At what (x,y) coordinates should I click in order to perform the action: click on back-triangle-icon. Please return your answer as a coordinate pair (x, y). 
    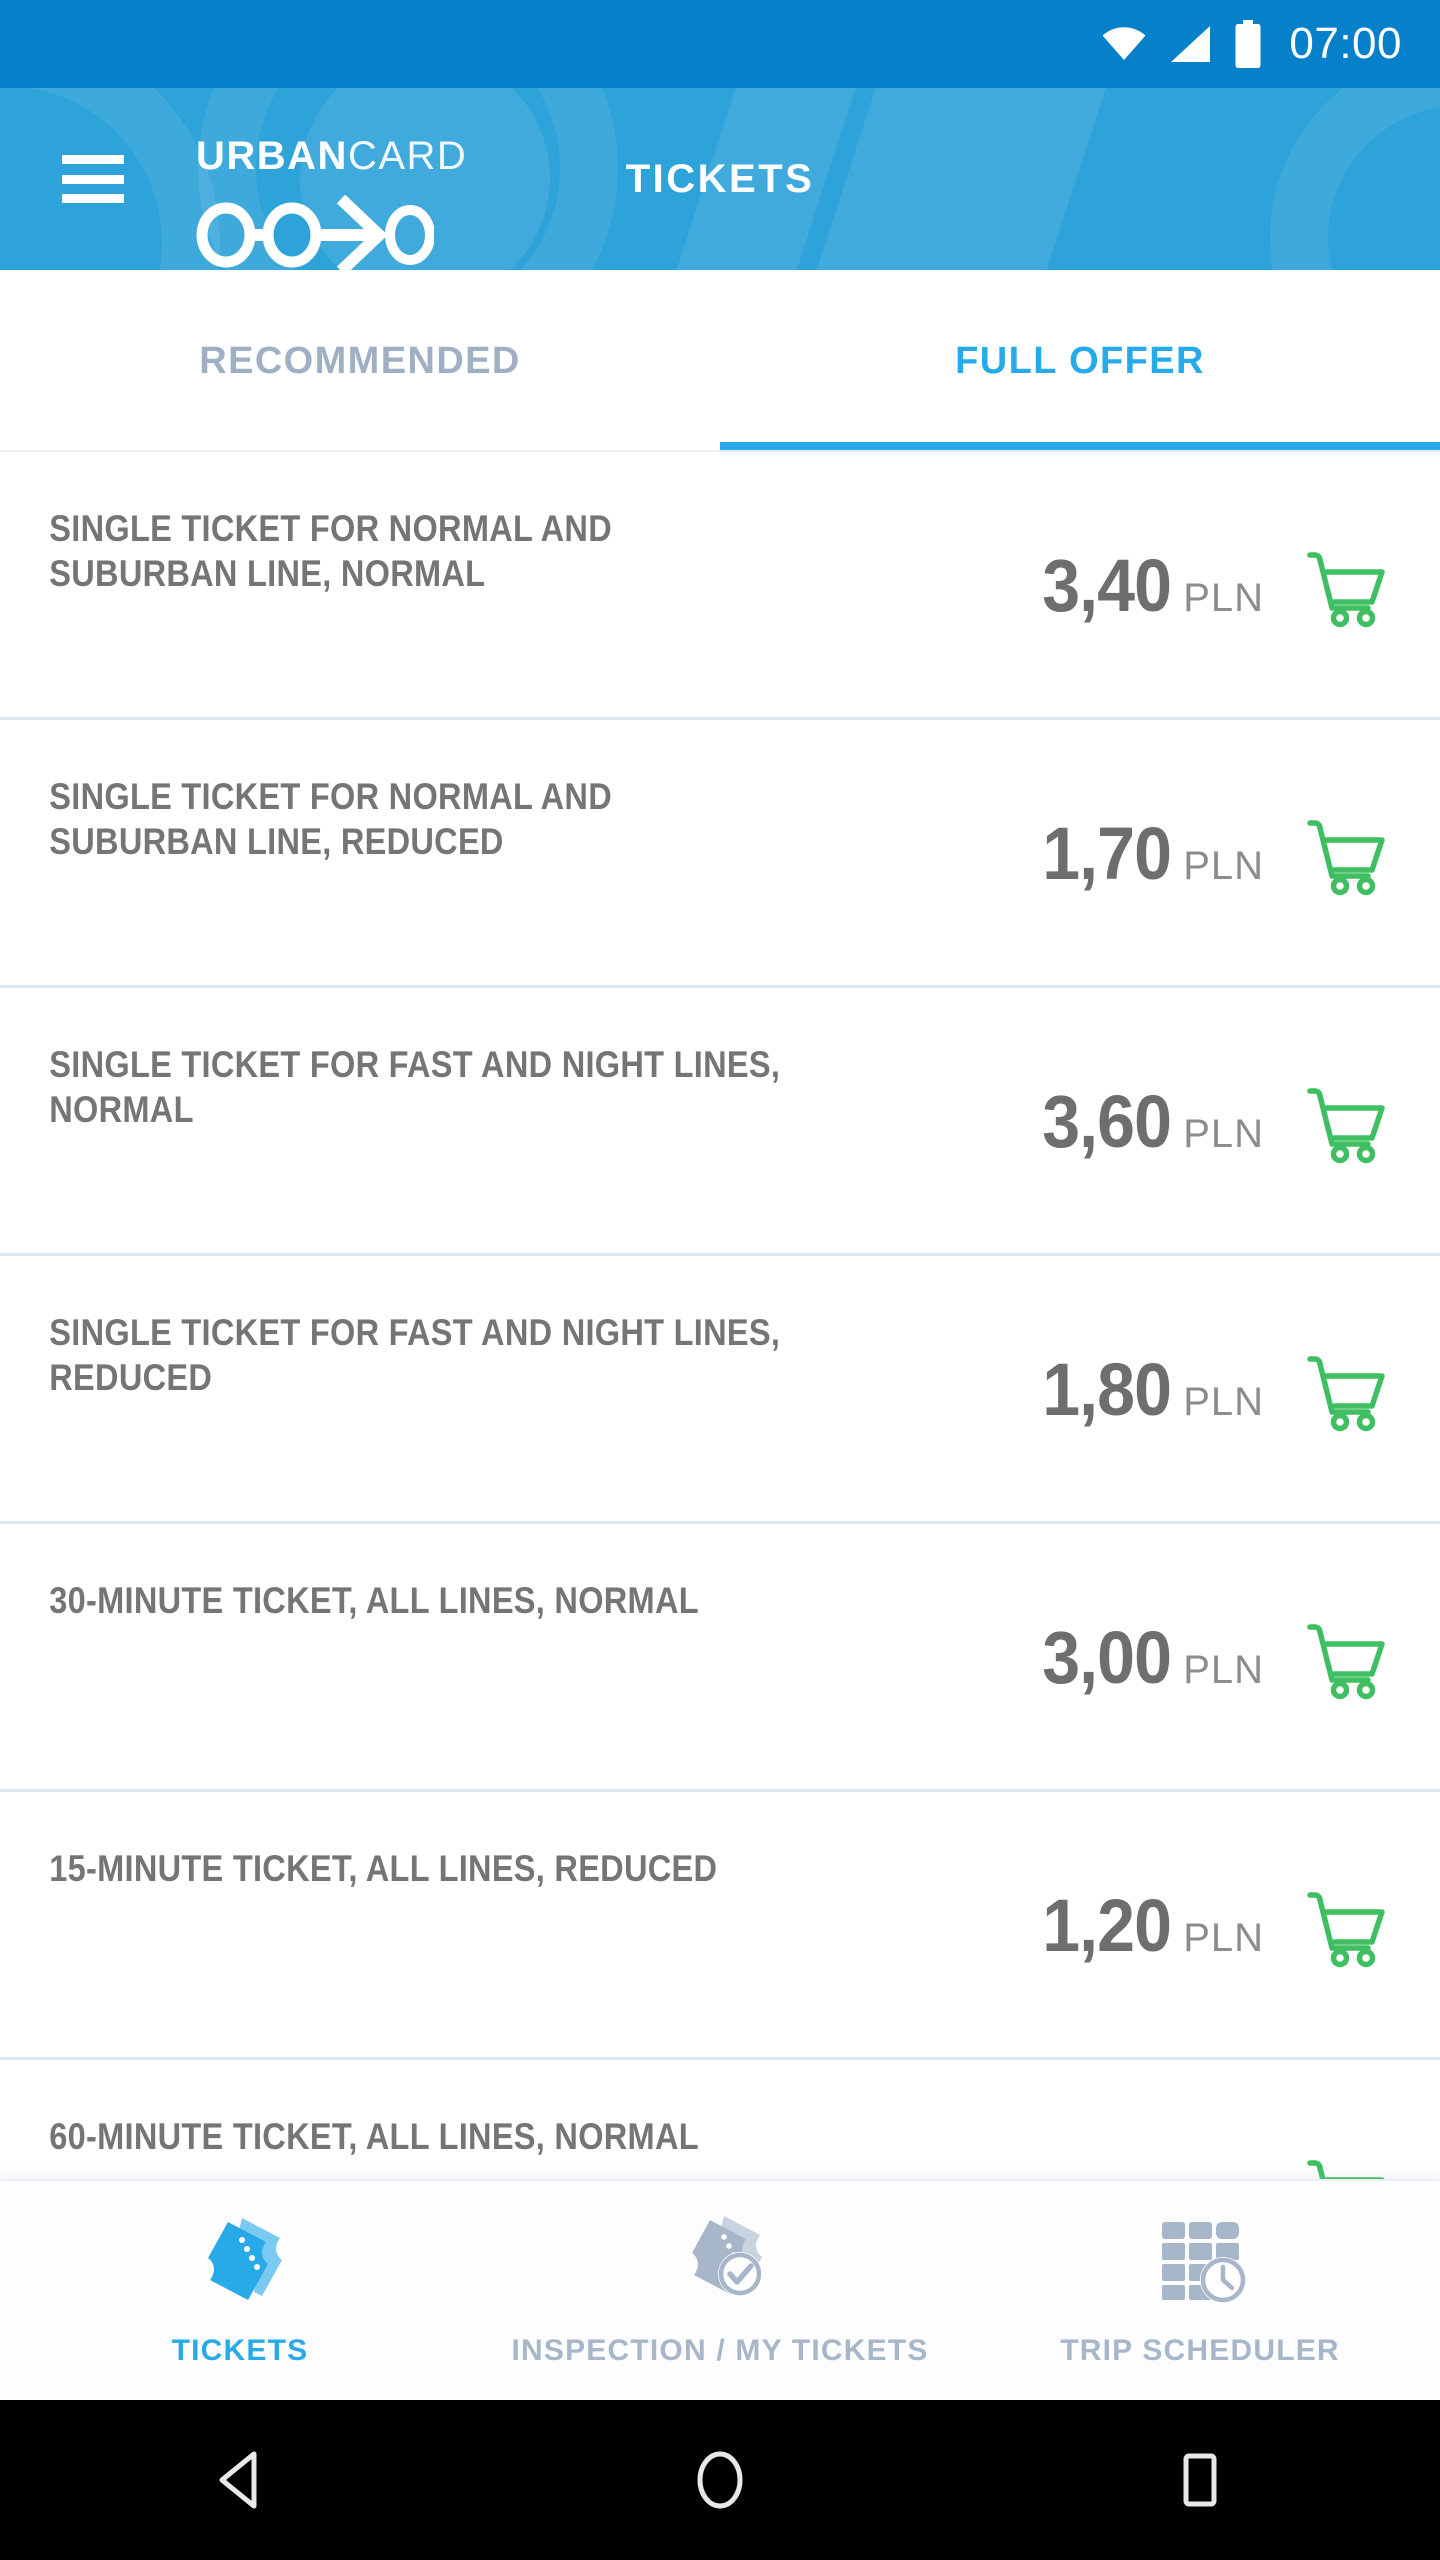
    Looking at the image, I should click on (240, 2480).